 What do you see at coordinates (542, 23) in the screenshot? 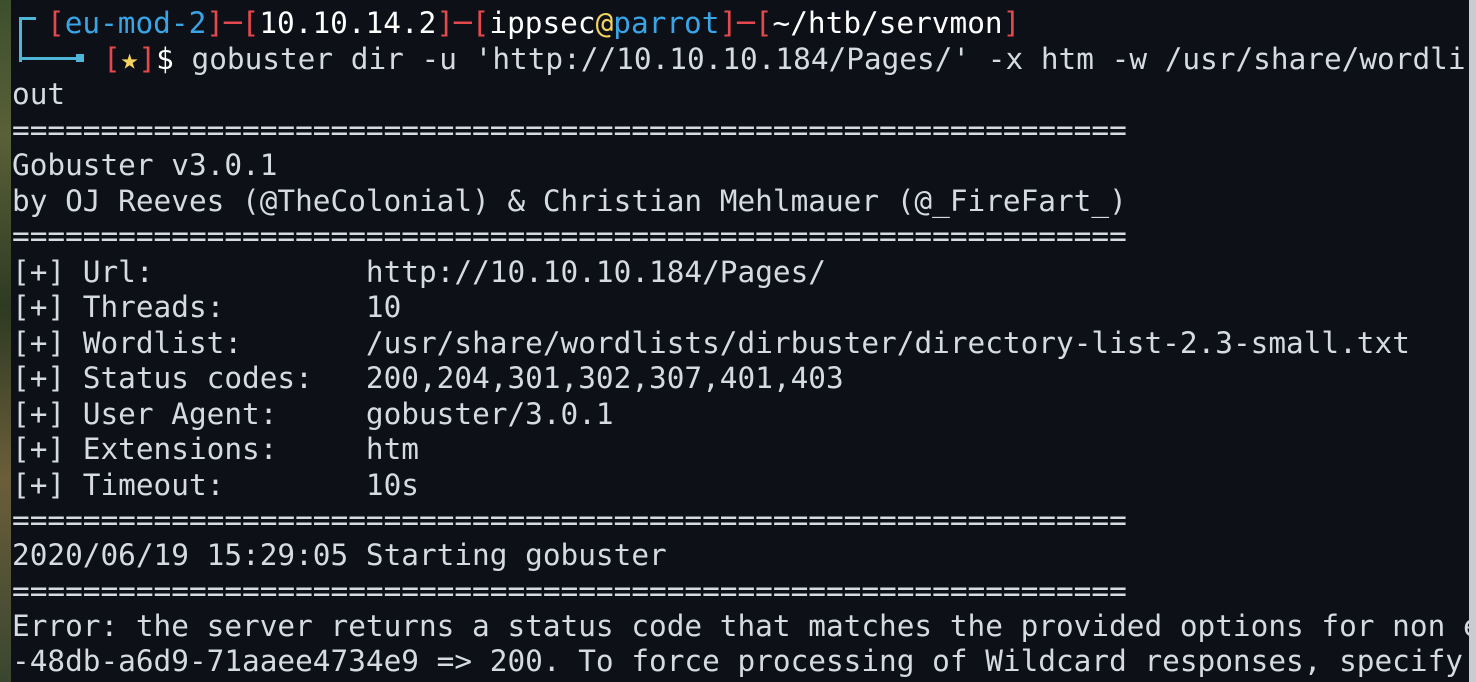
I see `prompt-user: ippsec` at bounding box center [542, 23].